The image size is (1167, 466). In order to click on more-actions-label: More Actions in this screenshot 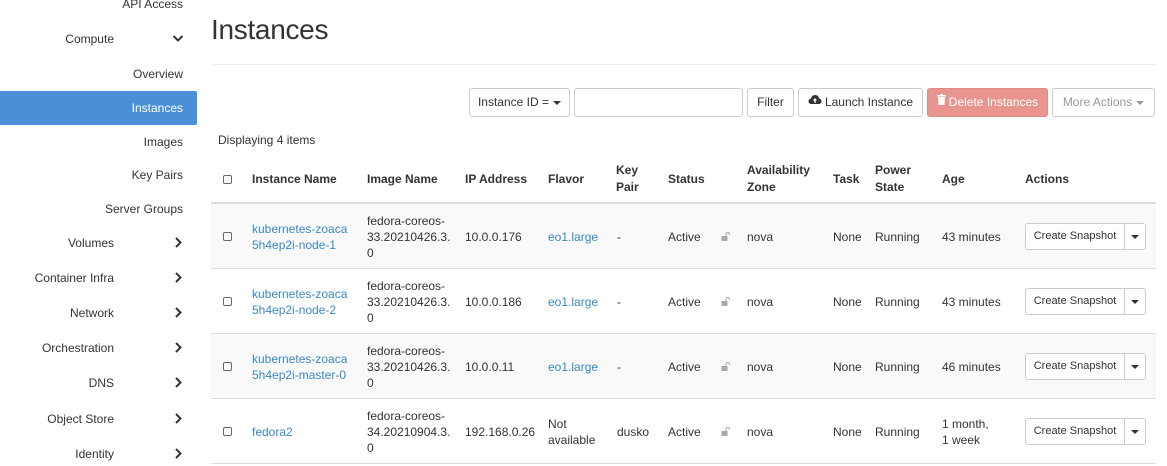, I will do `click(1097, 102)`.